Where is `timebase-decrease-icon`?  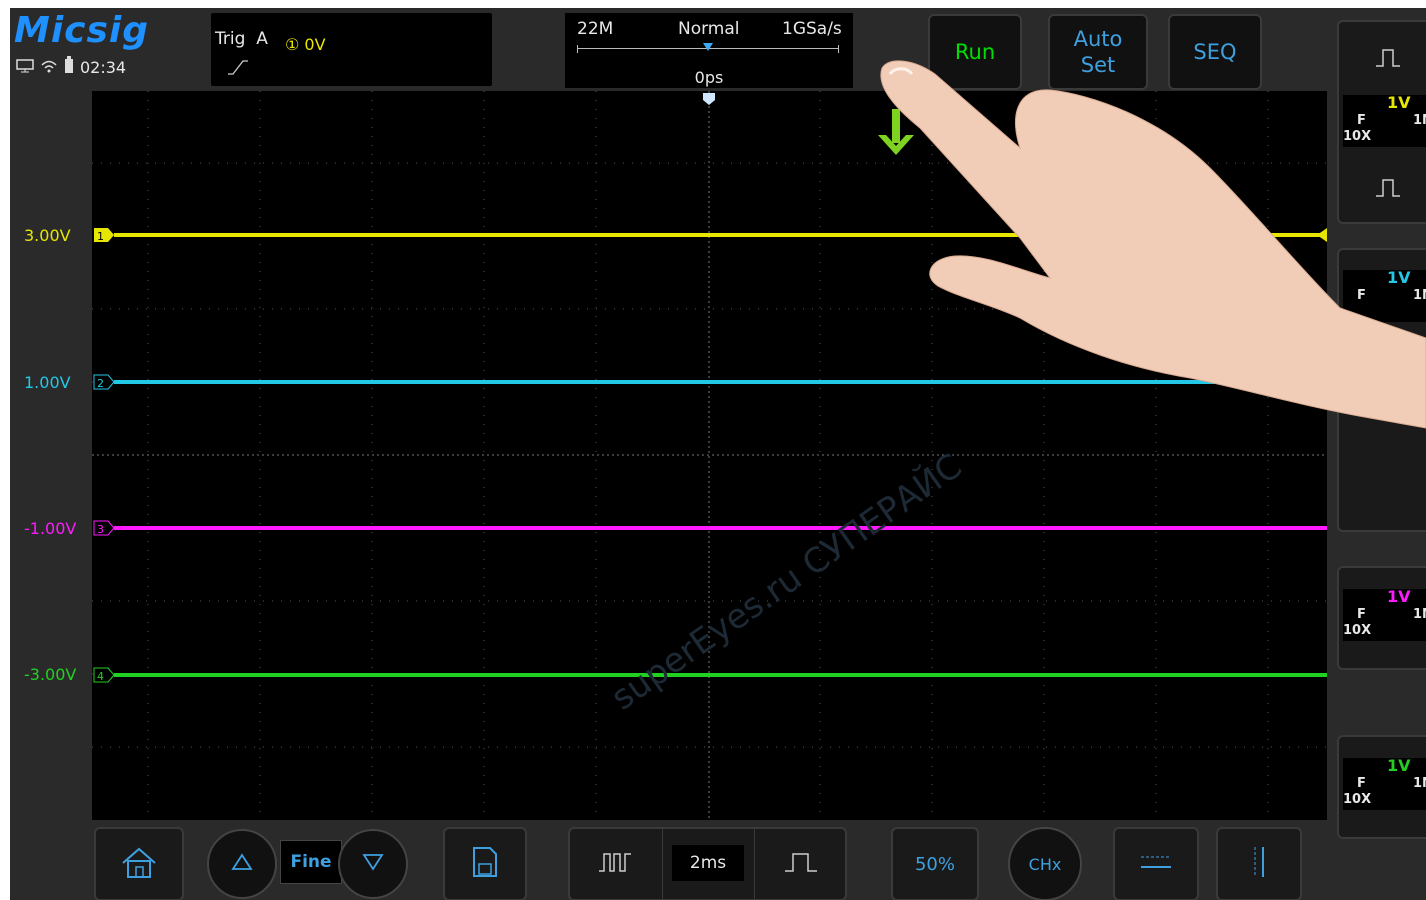 timebase-decrease-icon is located at coordinates (615, 864).